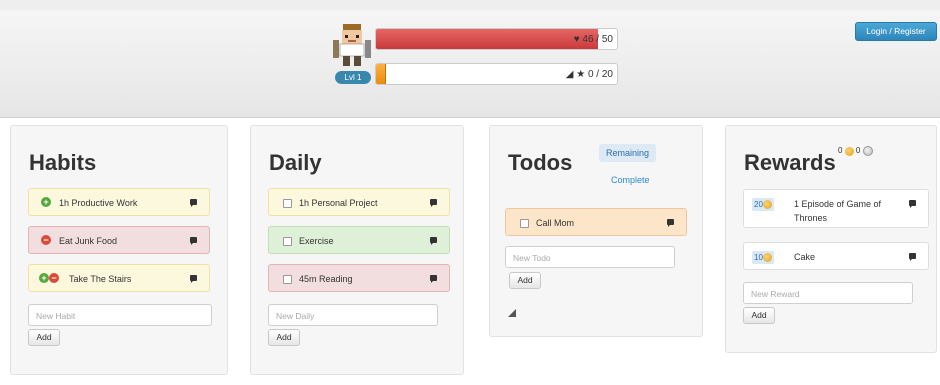  I want to click on daily-item: 45m Reading, so click(359, 278).